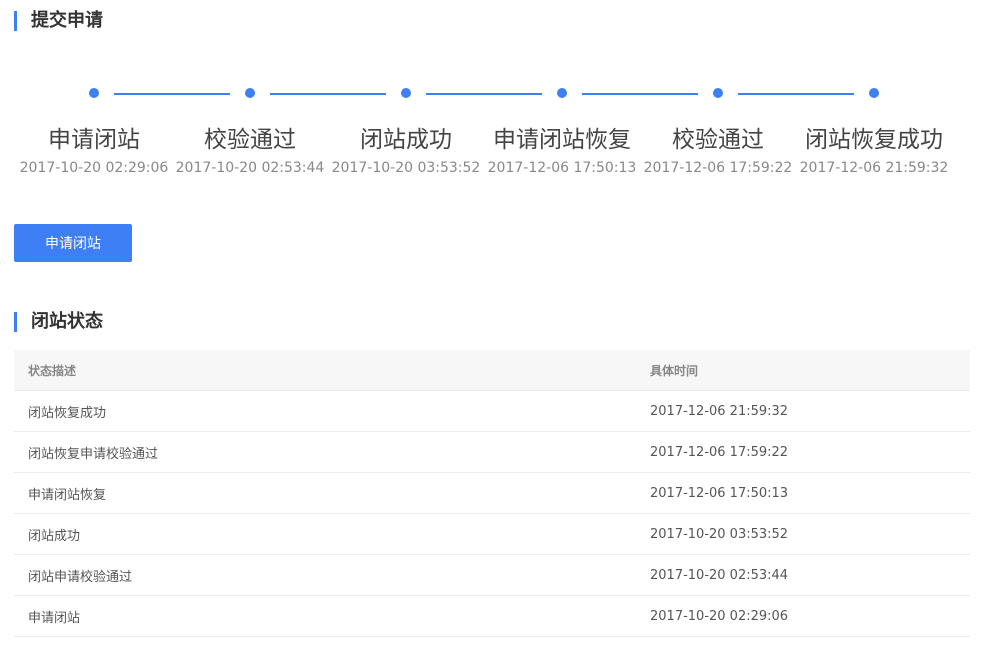 The width and height of the screenshot is (1000, 653). Describe the element at coordinates (325, 616) in the screenshot. I see `status-description: 申请闭站` at that location.